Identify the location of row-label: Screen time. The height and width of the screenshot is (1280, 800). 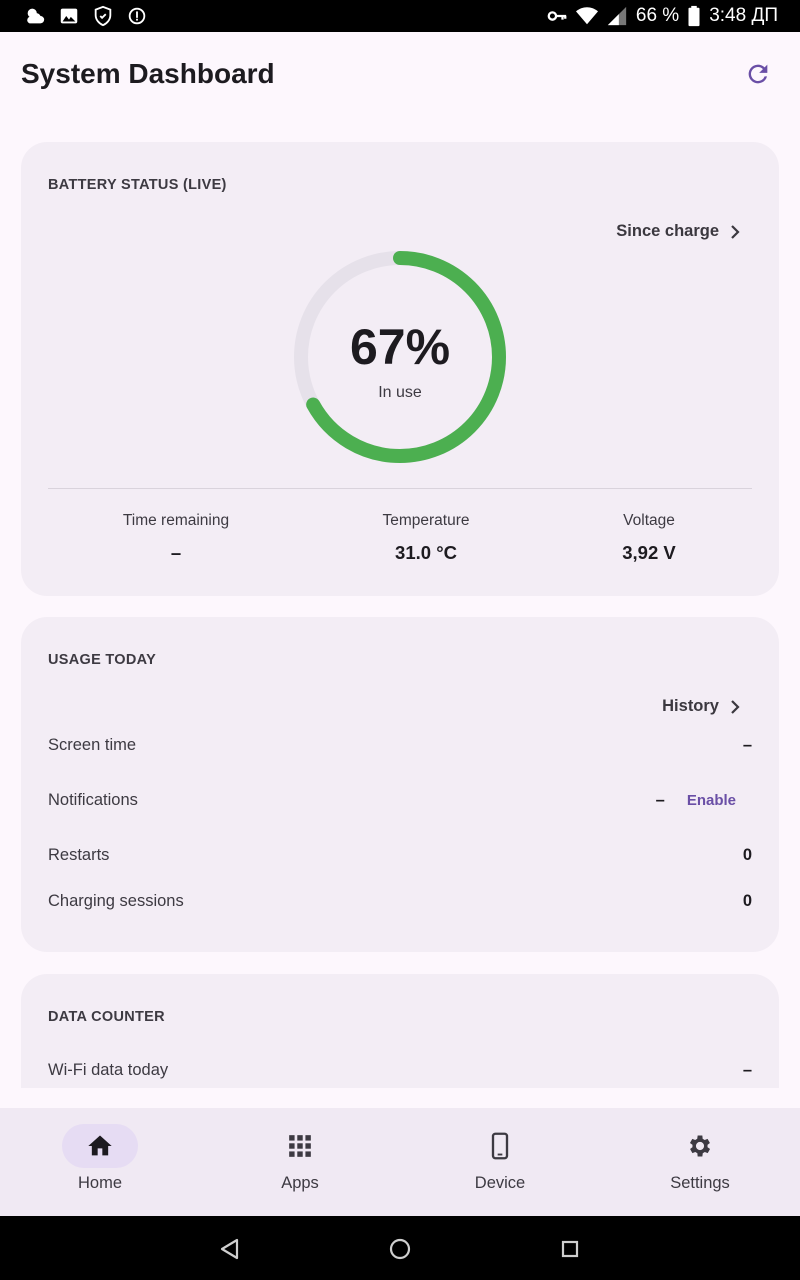
(92, 745).